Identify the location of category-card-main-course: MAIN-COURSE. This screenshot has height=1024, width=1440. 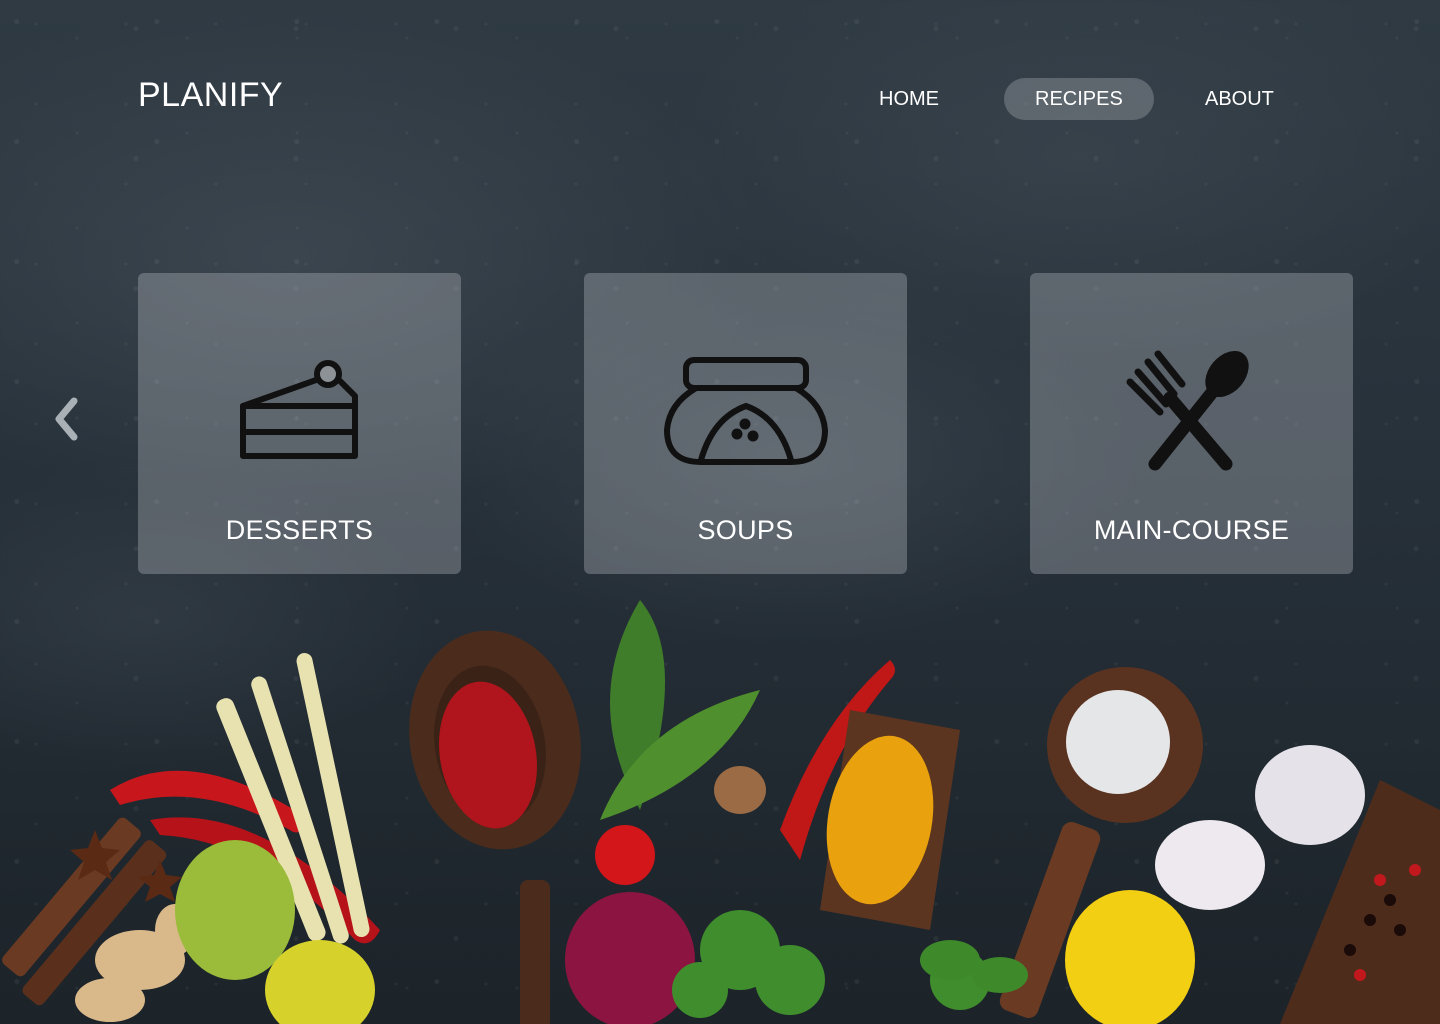
(1191, 423).